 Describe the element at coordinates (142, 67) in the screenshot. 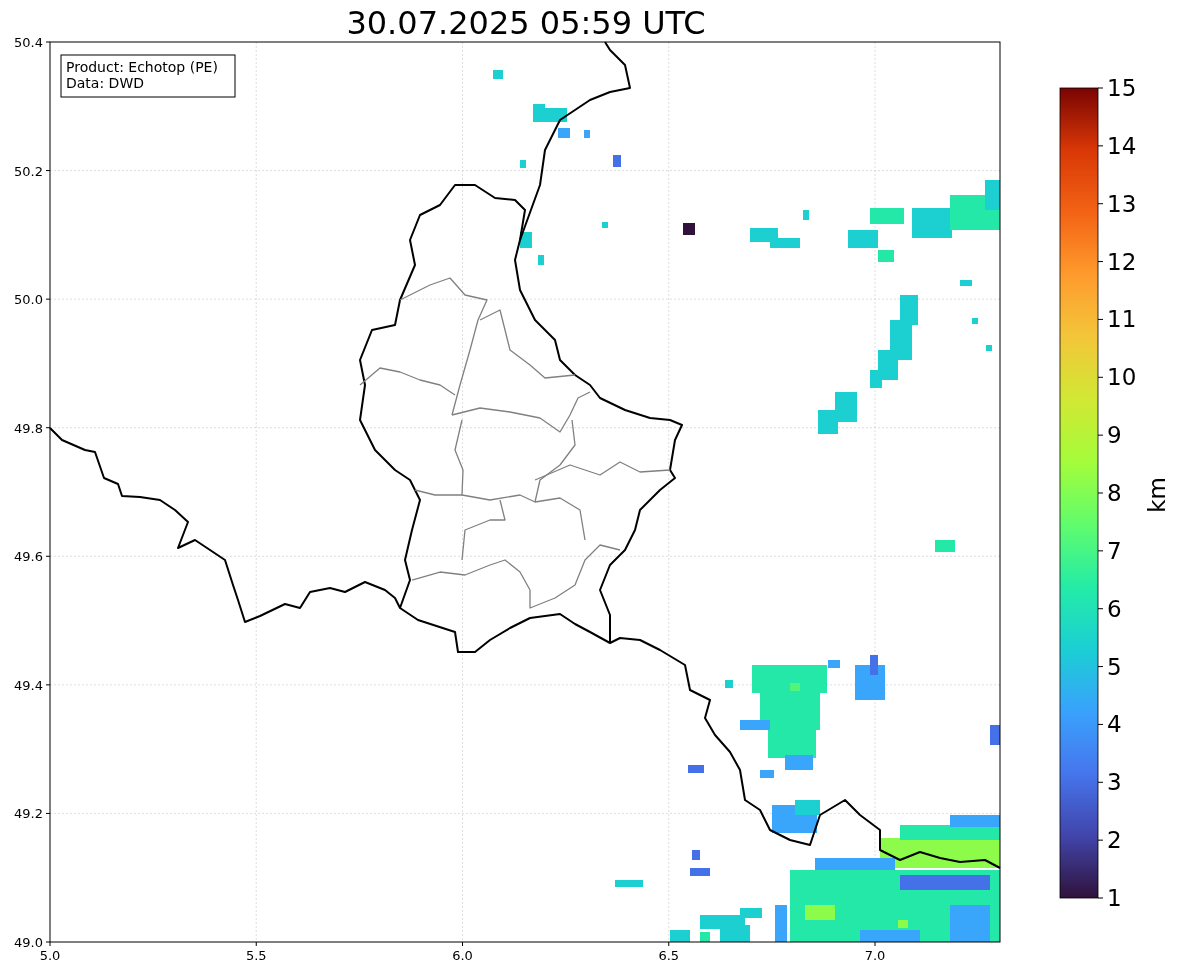

I see `info-text: Product: Echotop (PE)` at that location.